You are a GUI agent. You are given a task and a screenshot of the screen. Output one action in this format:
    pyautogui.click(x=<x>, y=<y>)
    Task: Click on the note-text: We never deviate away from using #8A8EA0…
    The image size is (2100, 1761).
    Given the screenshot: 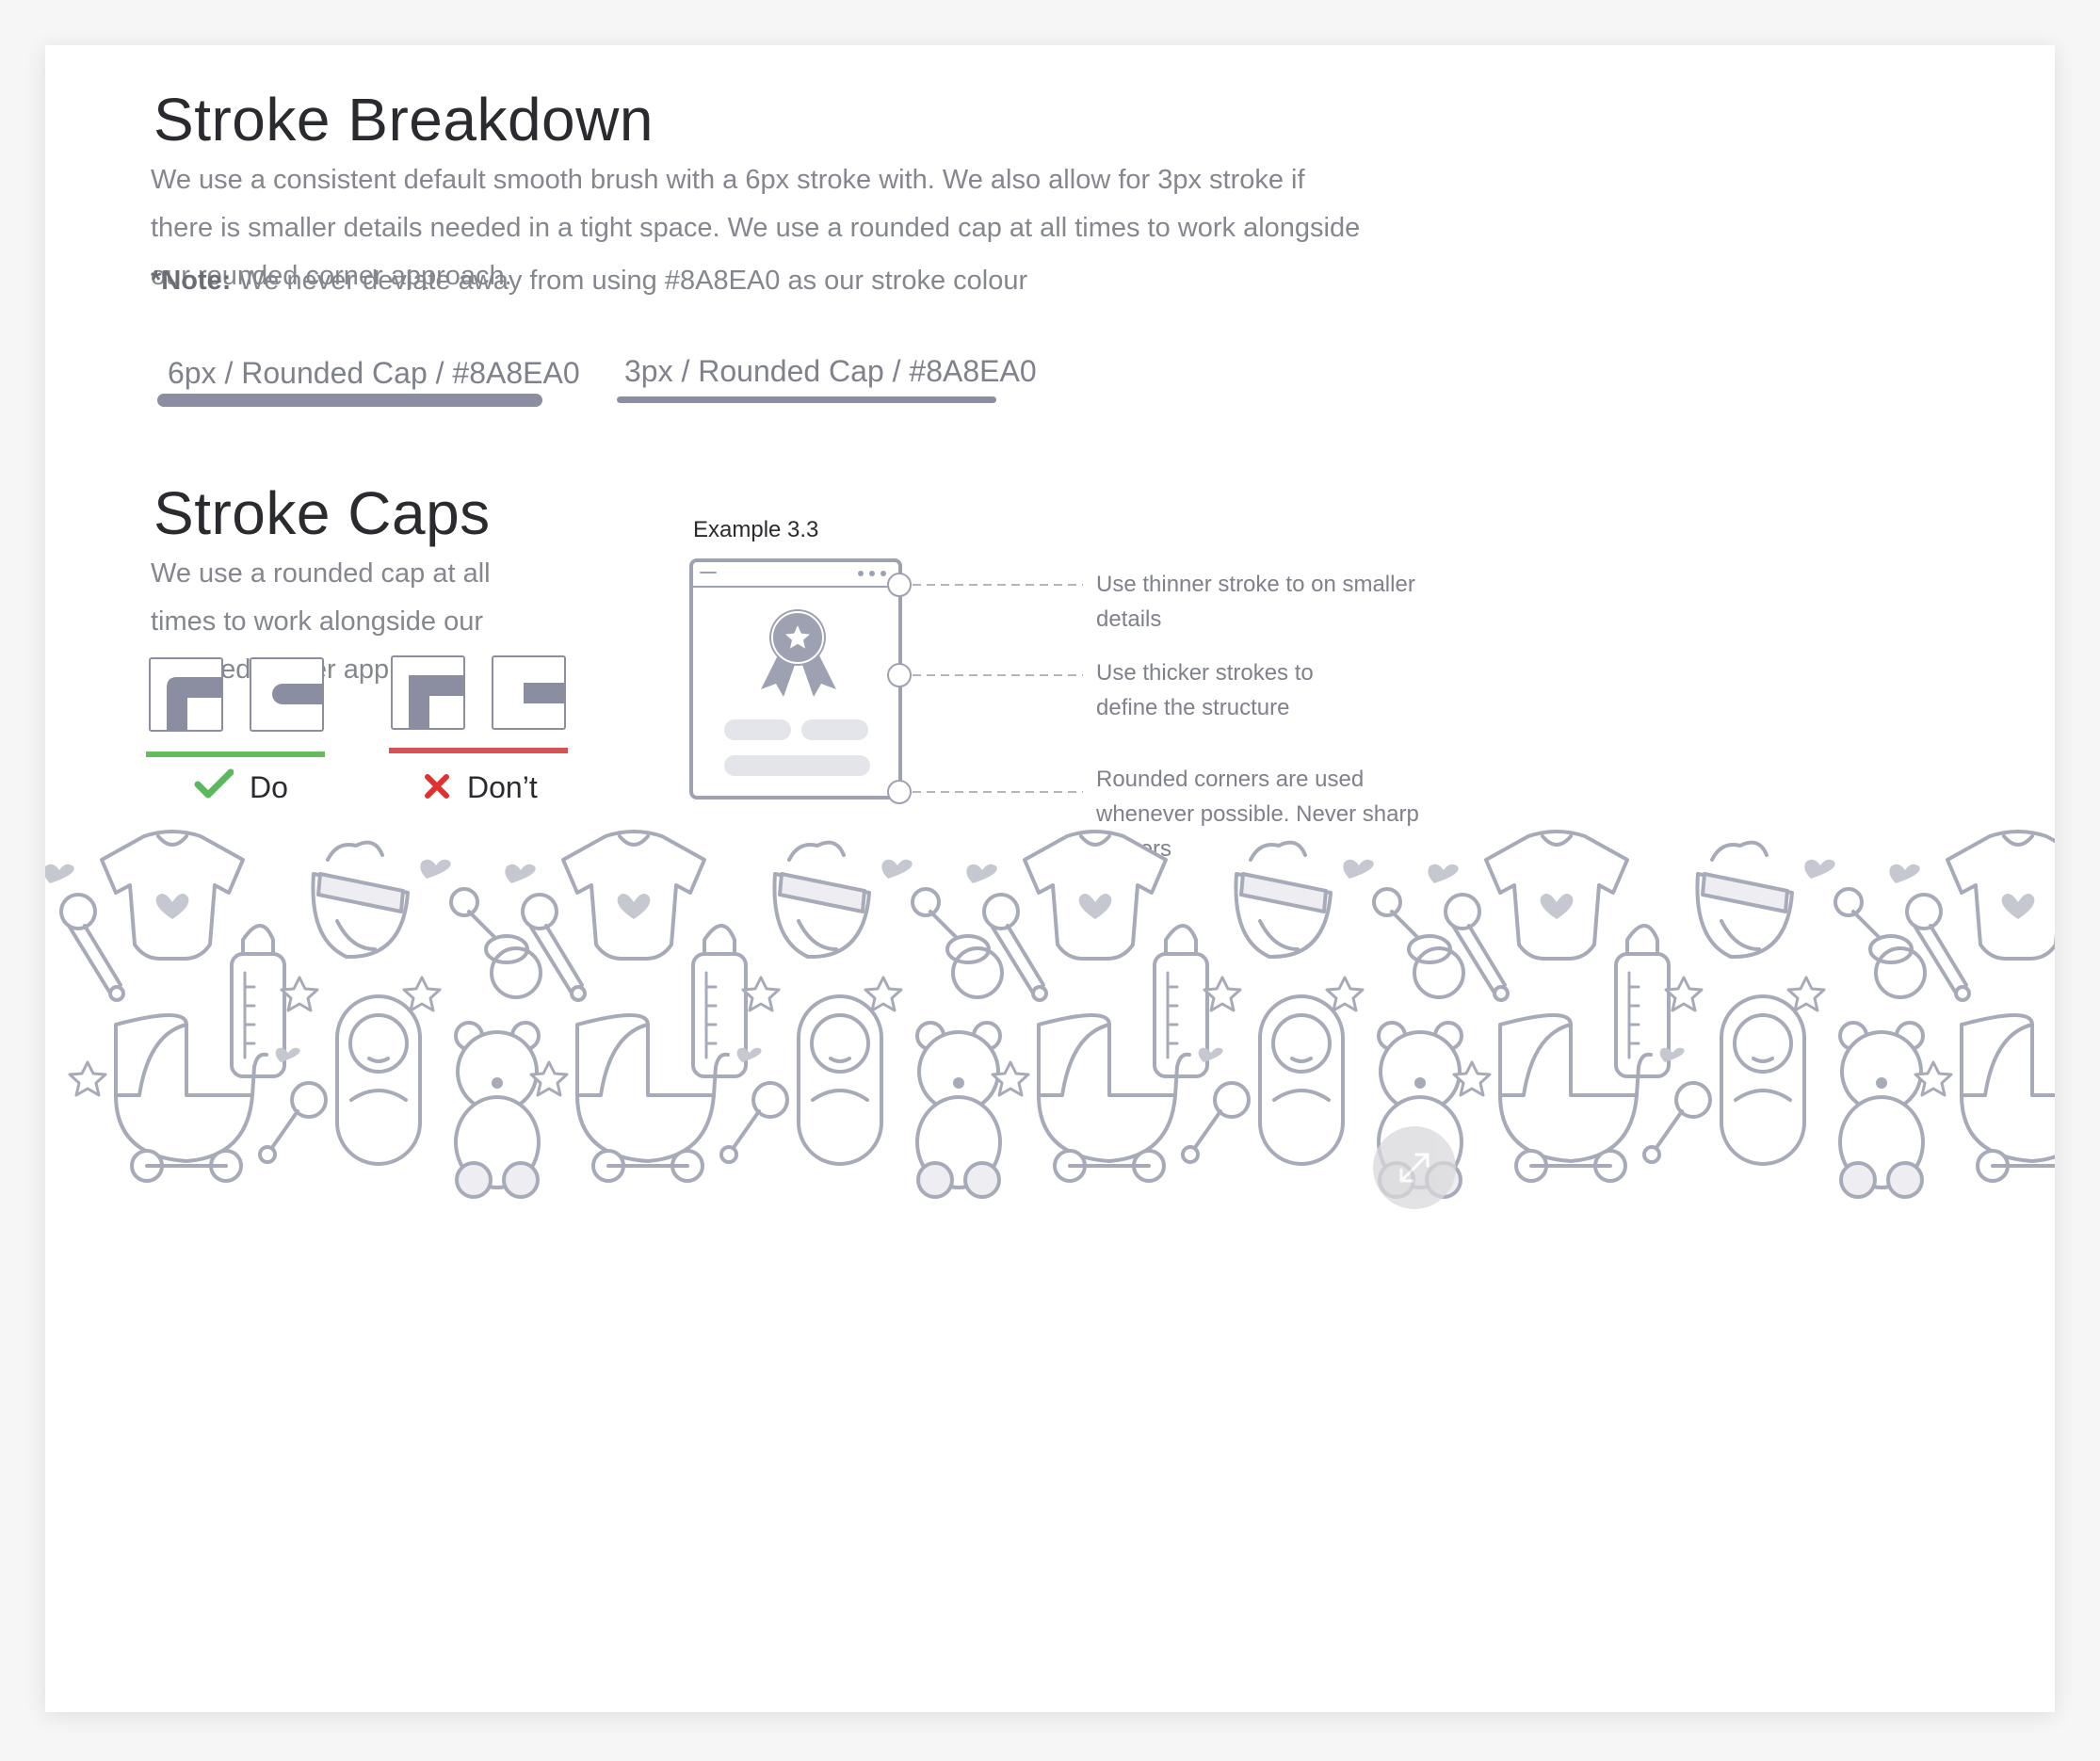 What is the action you would take?
    pyautogui.click(x=629, y=281)
    